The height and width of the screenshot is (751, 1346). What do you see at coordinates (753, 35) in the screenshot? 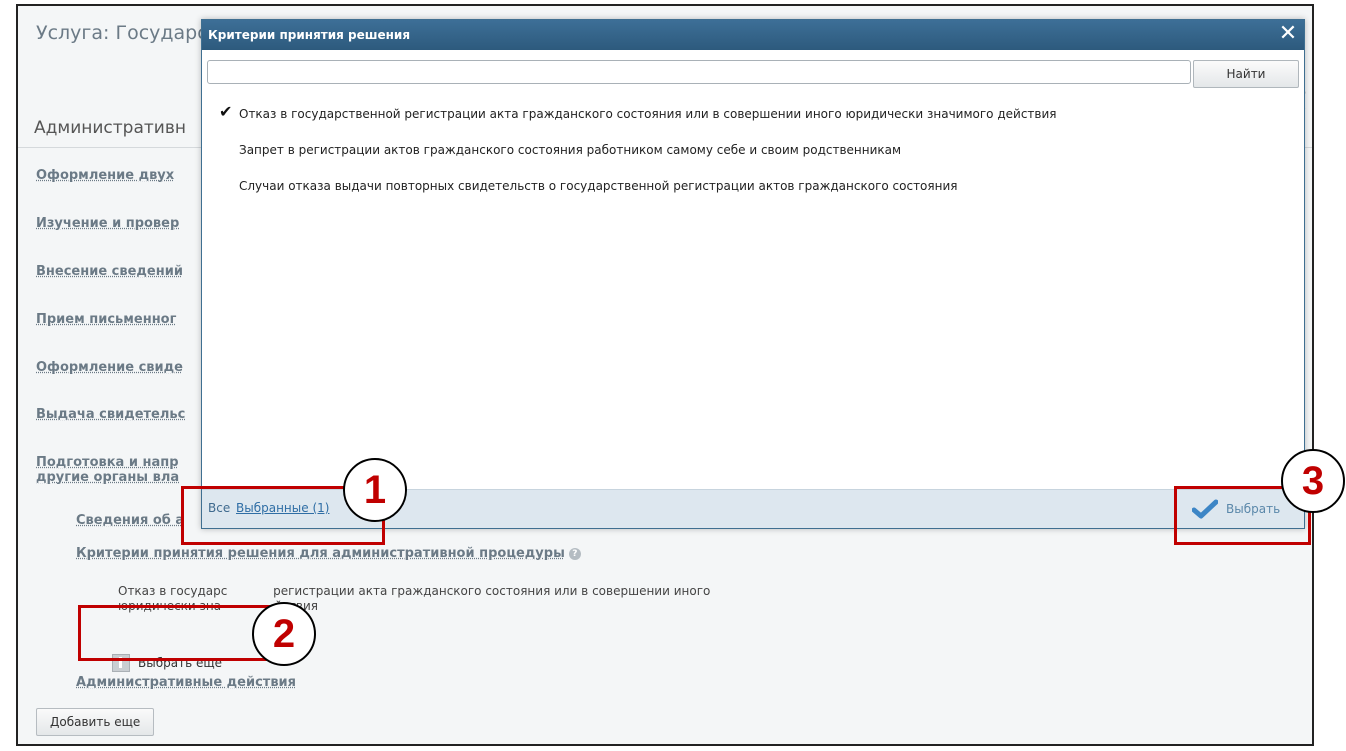
I see `modal-header: Критерии принятия решения ✕` at bounding box center [753, 35].